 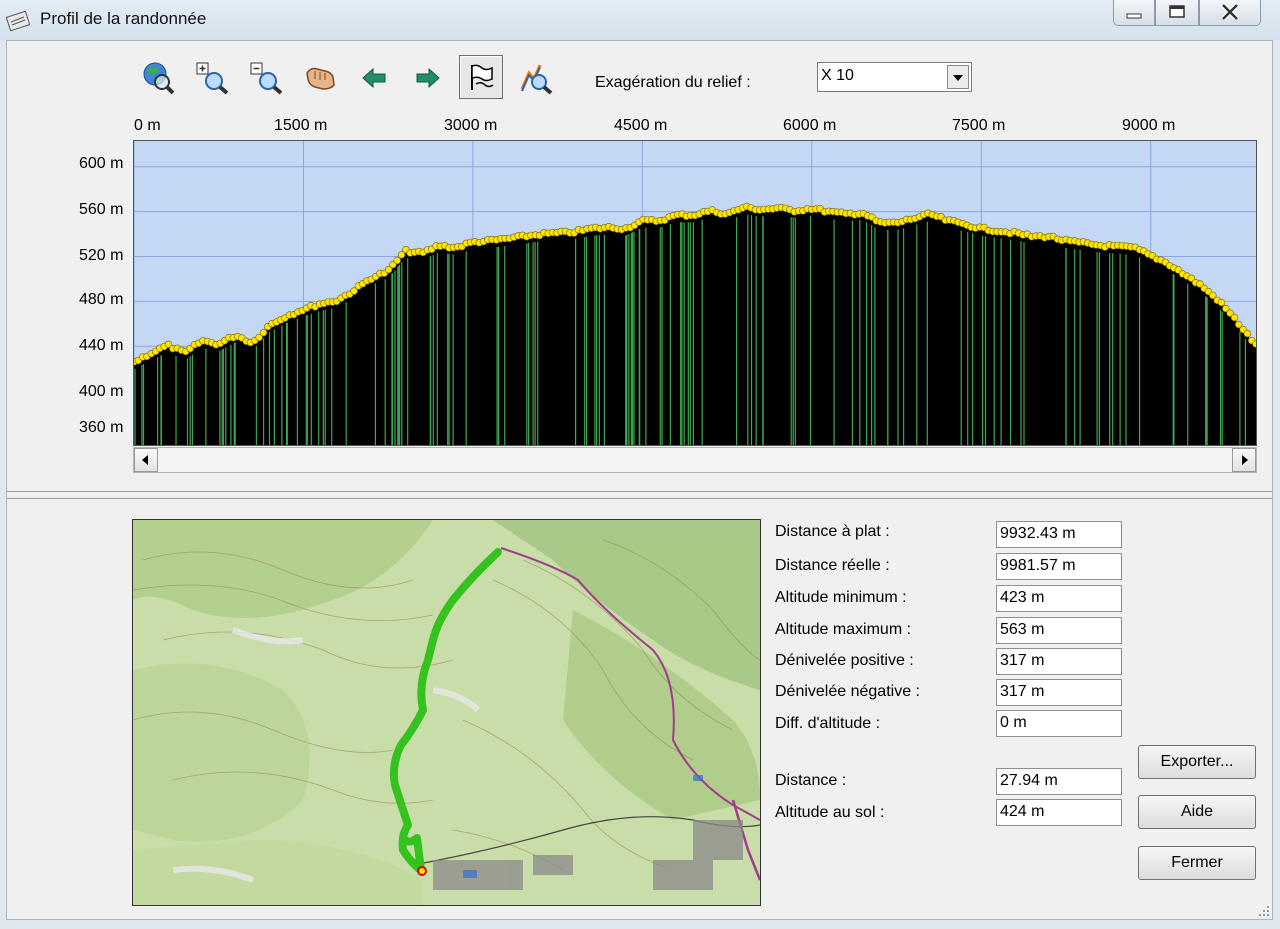 I want to click on globe-zoom-button, so click(x=157, y=77).